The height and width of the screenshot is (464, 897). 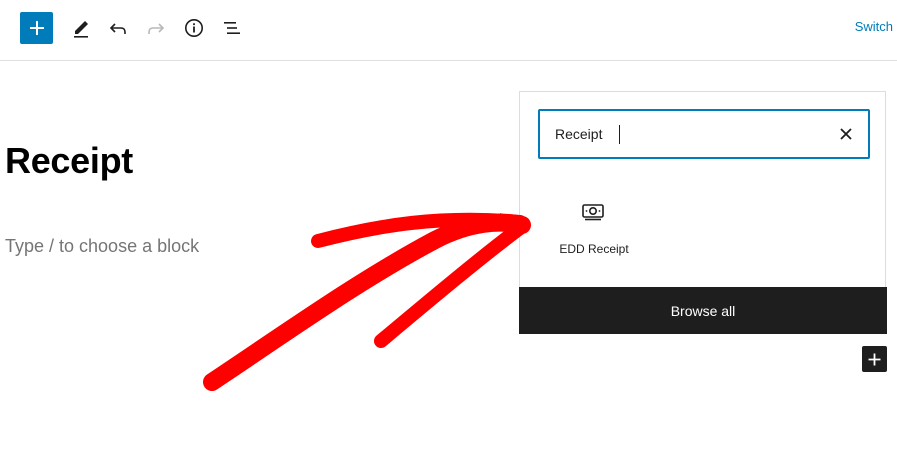 What do you see at coordinates (703, 310) in the screenshot?
I see `browse-all-button: Browse all` at bounding box center [703, 310].